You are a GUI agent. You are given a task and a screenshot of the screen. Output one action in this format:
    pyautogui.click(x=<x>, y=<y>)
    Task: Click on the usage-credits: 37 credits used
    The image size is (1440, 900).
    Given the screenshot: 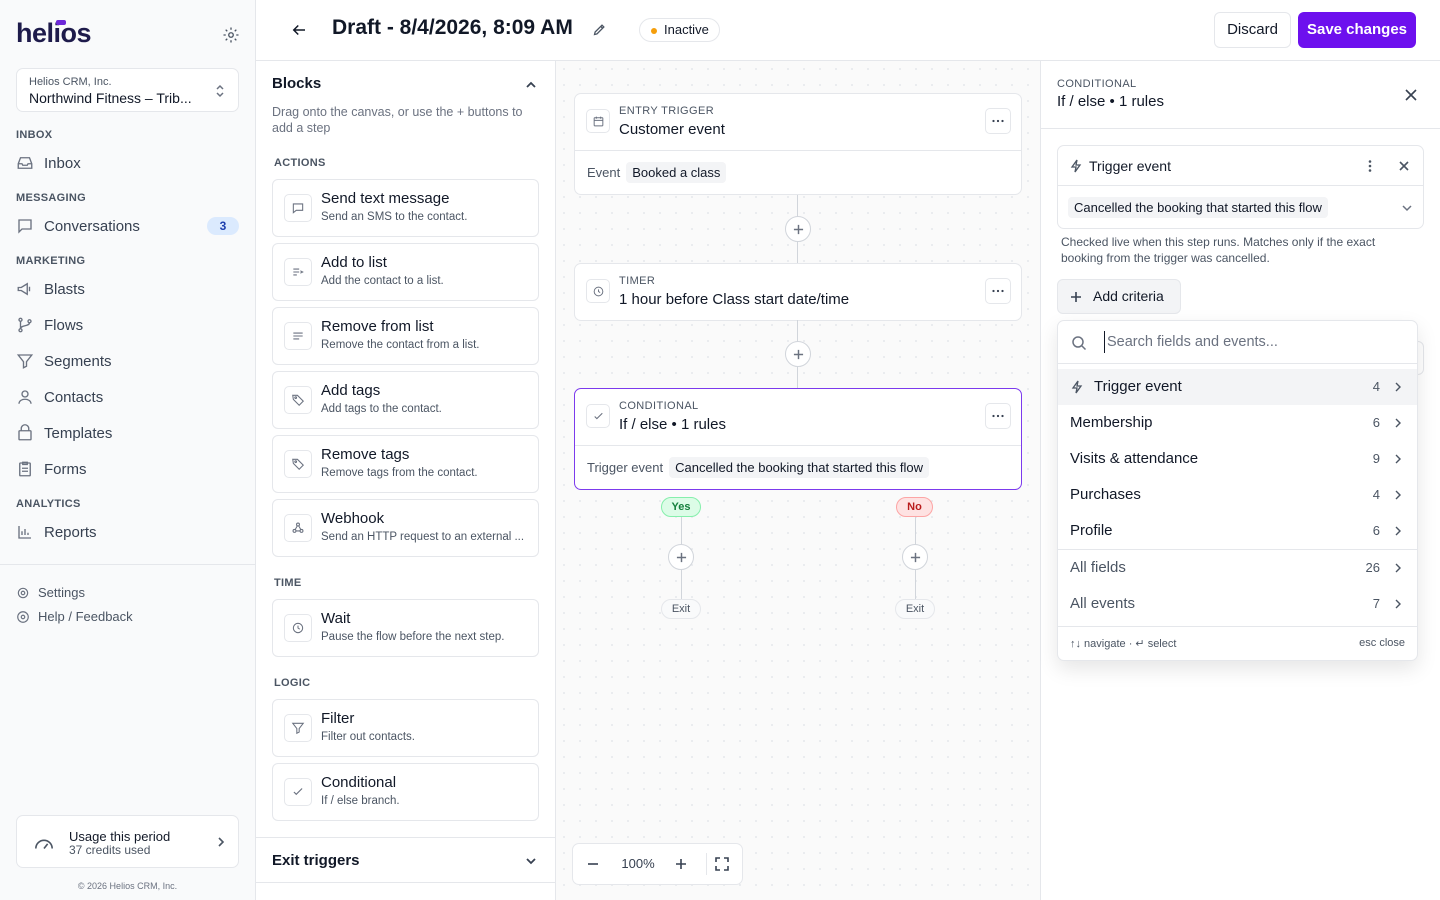 What is the action you would take?
    pyautogui.click(x=110, y=850)
    